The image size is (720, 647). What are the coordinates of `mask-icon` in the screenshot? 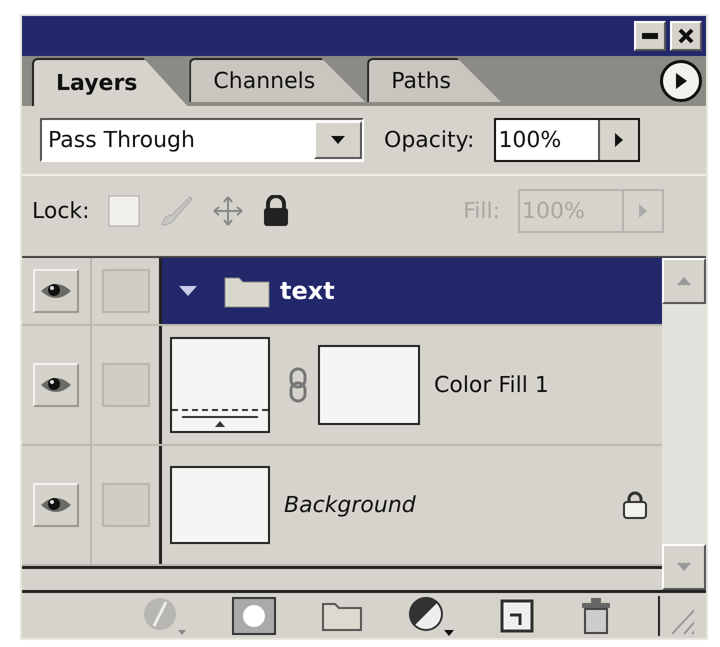 It's located at (254, 615).